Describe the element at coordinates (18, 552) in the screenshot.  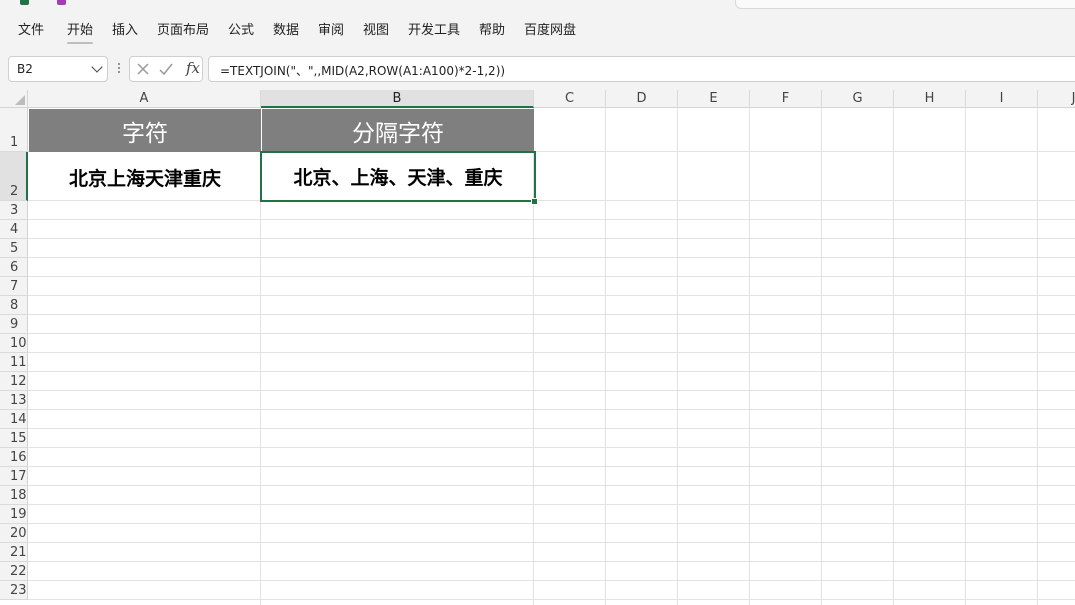
I see `row-number: 21` at that location.